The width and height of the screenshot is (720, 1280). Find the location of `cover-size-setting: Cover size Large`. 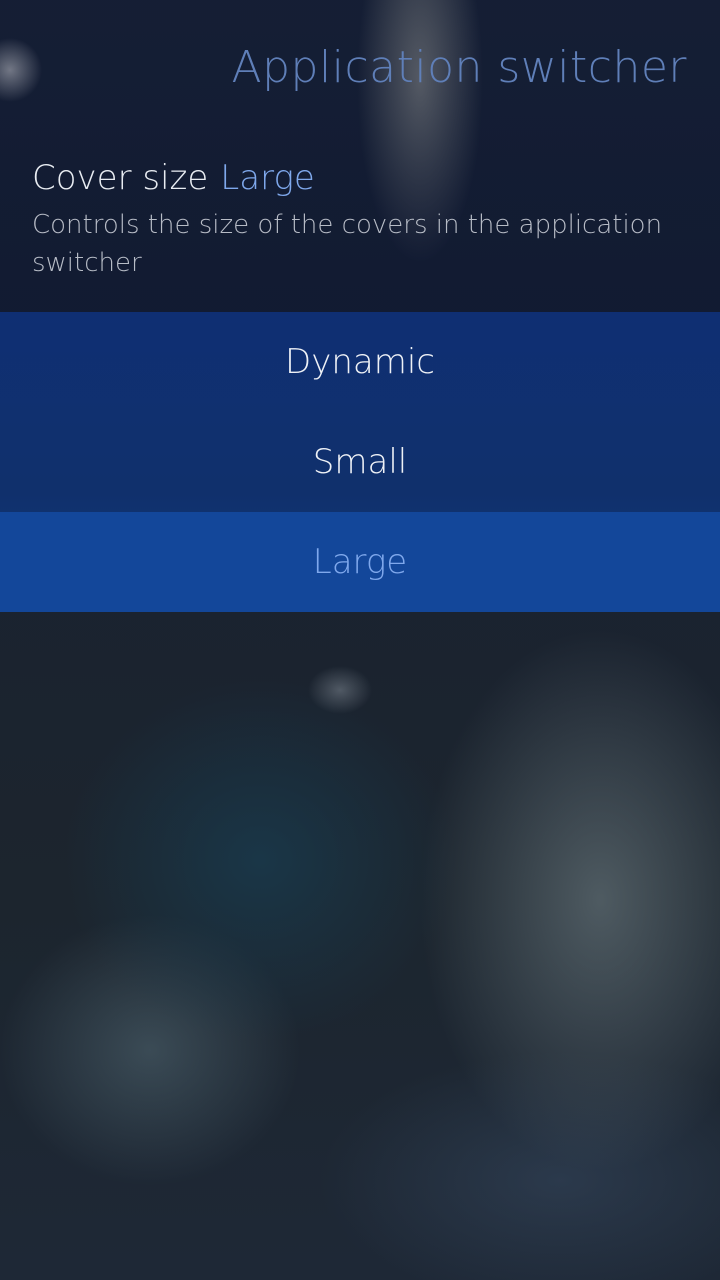

cover-size-setting: Cover size Large is located at coordinates (173, 178).